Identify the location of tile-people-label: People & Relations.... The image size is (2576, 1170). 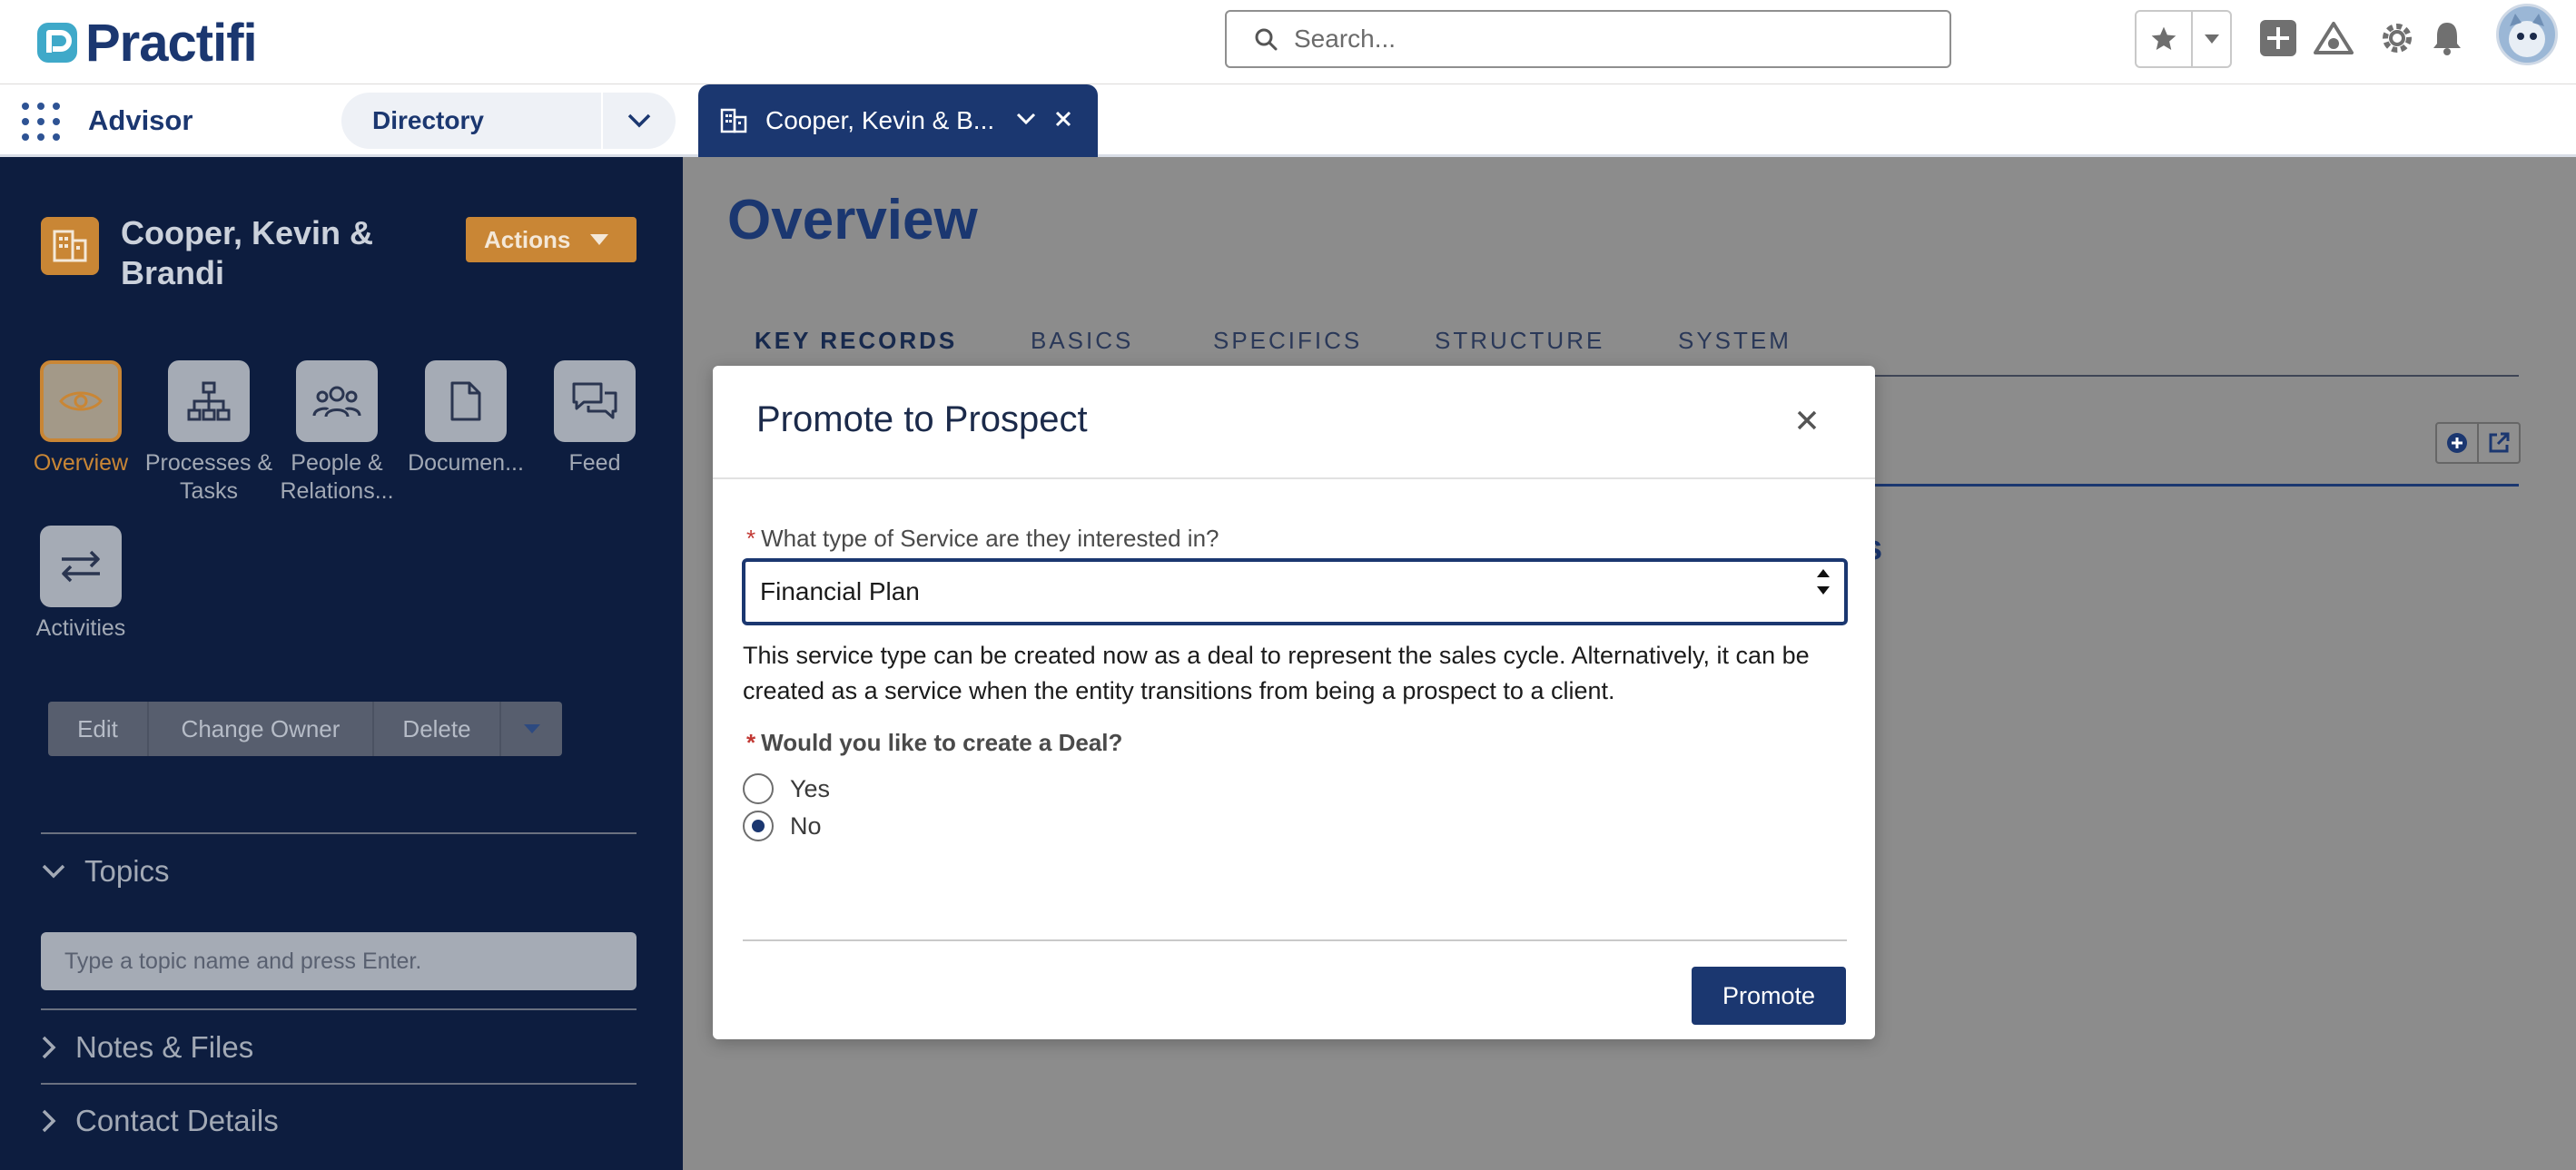
(337, 477).